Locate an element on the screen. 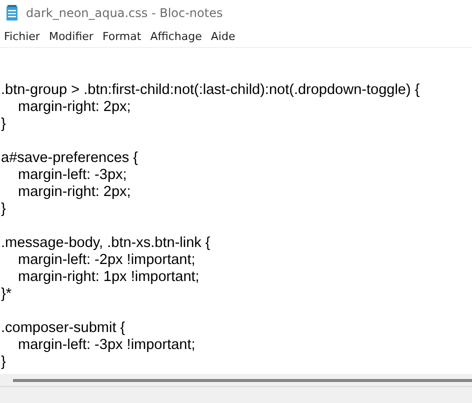 The image size is (472, 403). menu-item: Format is located at coordinates (122, 36).